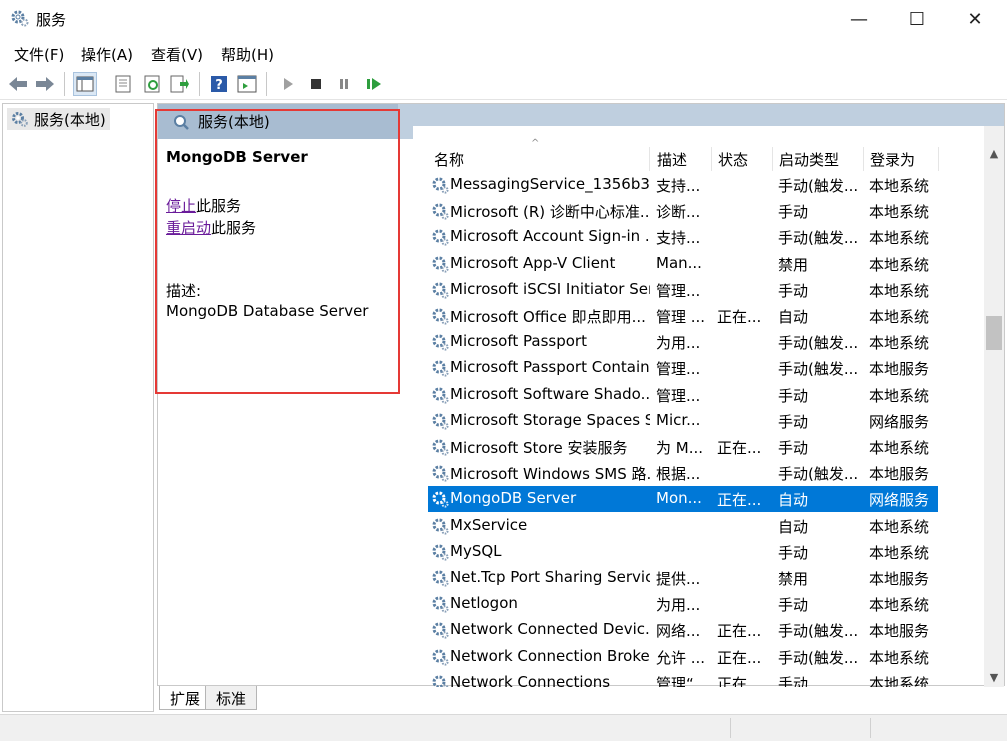 The height and width of the screenshot is (741, 1007). I want to click on table-row: Microsoft App-V Client Man... 禁用 本地系统, so click(683, 264).